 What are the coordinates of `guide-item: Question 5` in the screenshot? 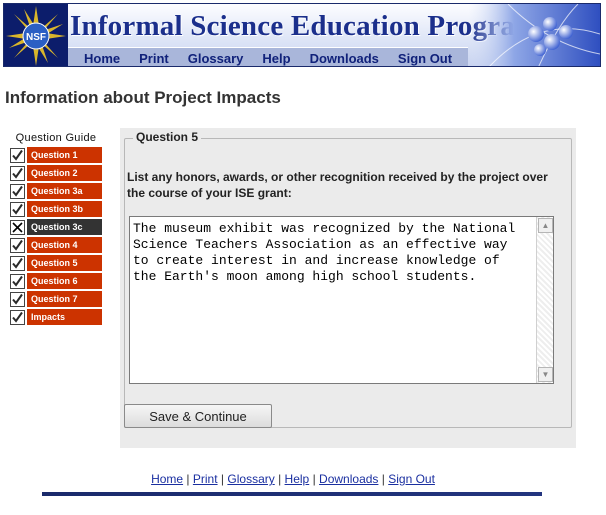 It's located at (56, 263).